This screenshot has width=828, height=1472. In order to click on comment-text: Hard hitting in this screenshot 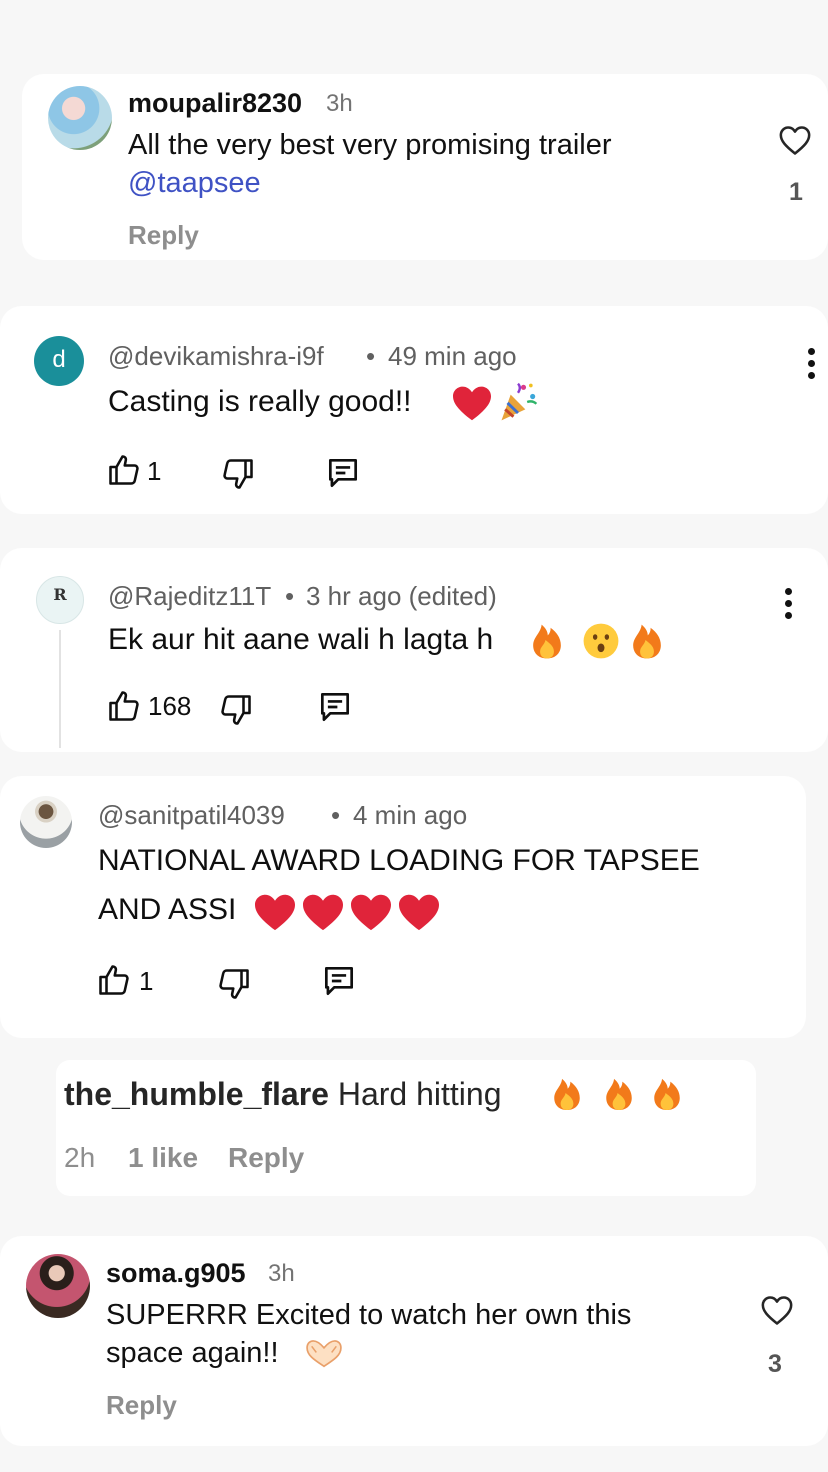, I will do `click(419, 1094)`.